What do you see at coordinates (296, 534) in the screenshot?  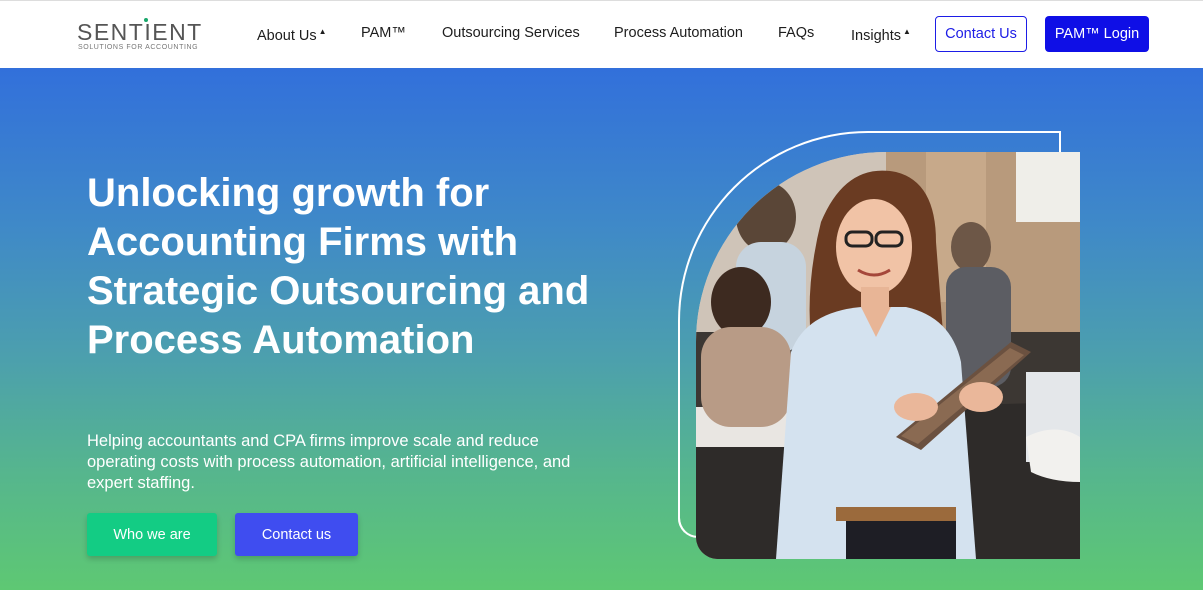 I see `contact-us-hero-button: Contact us` at bounding box center [296, 534].